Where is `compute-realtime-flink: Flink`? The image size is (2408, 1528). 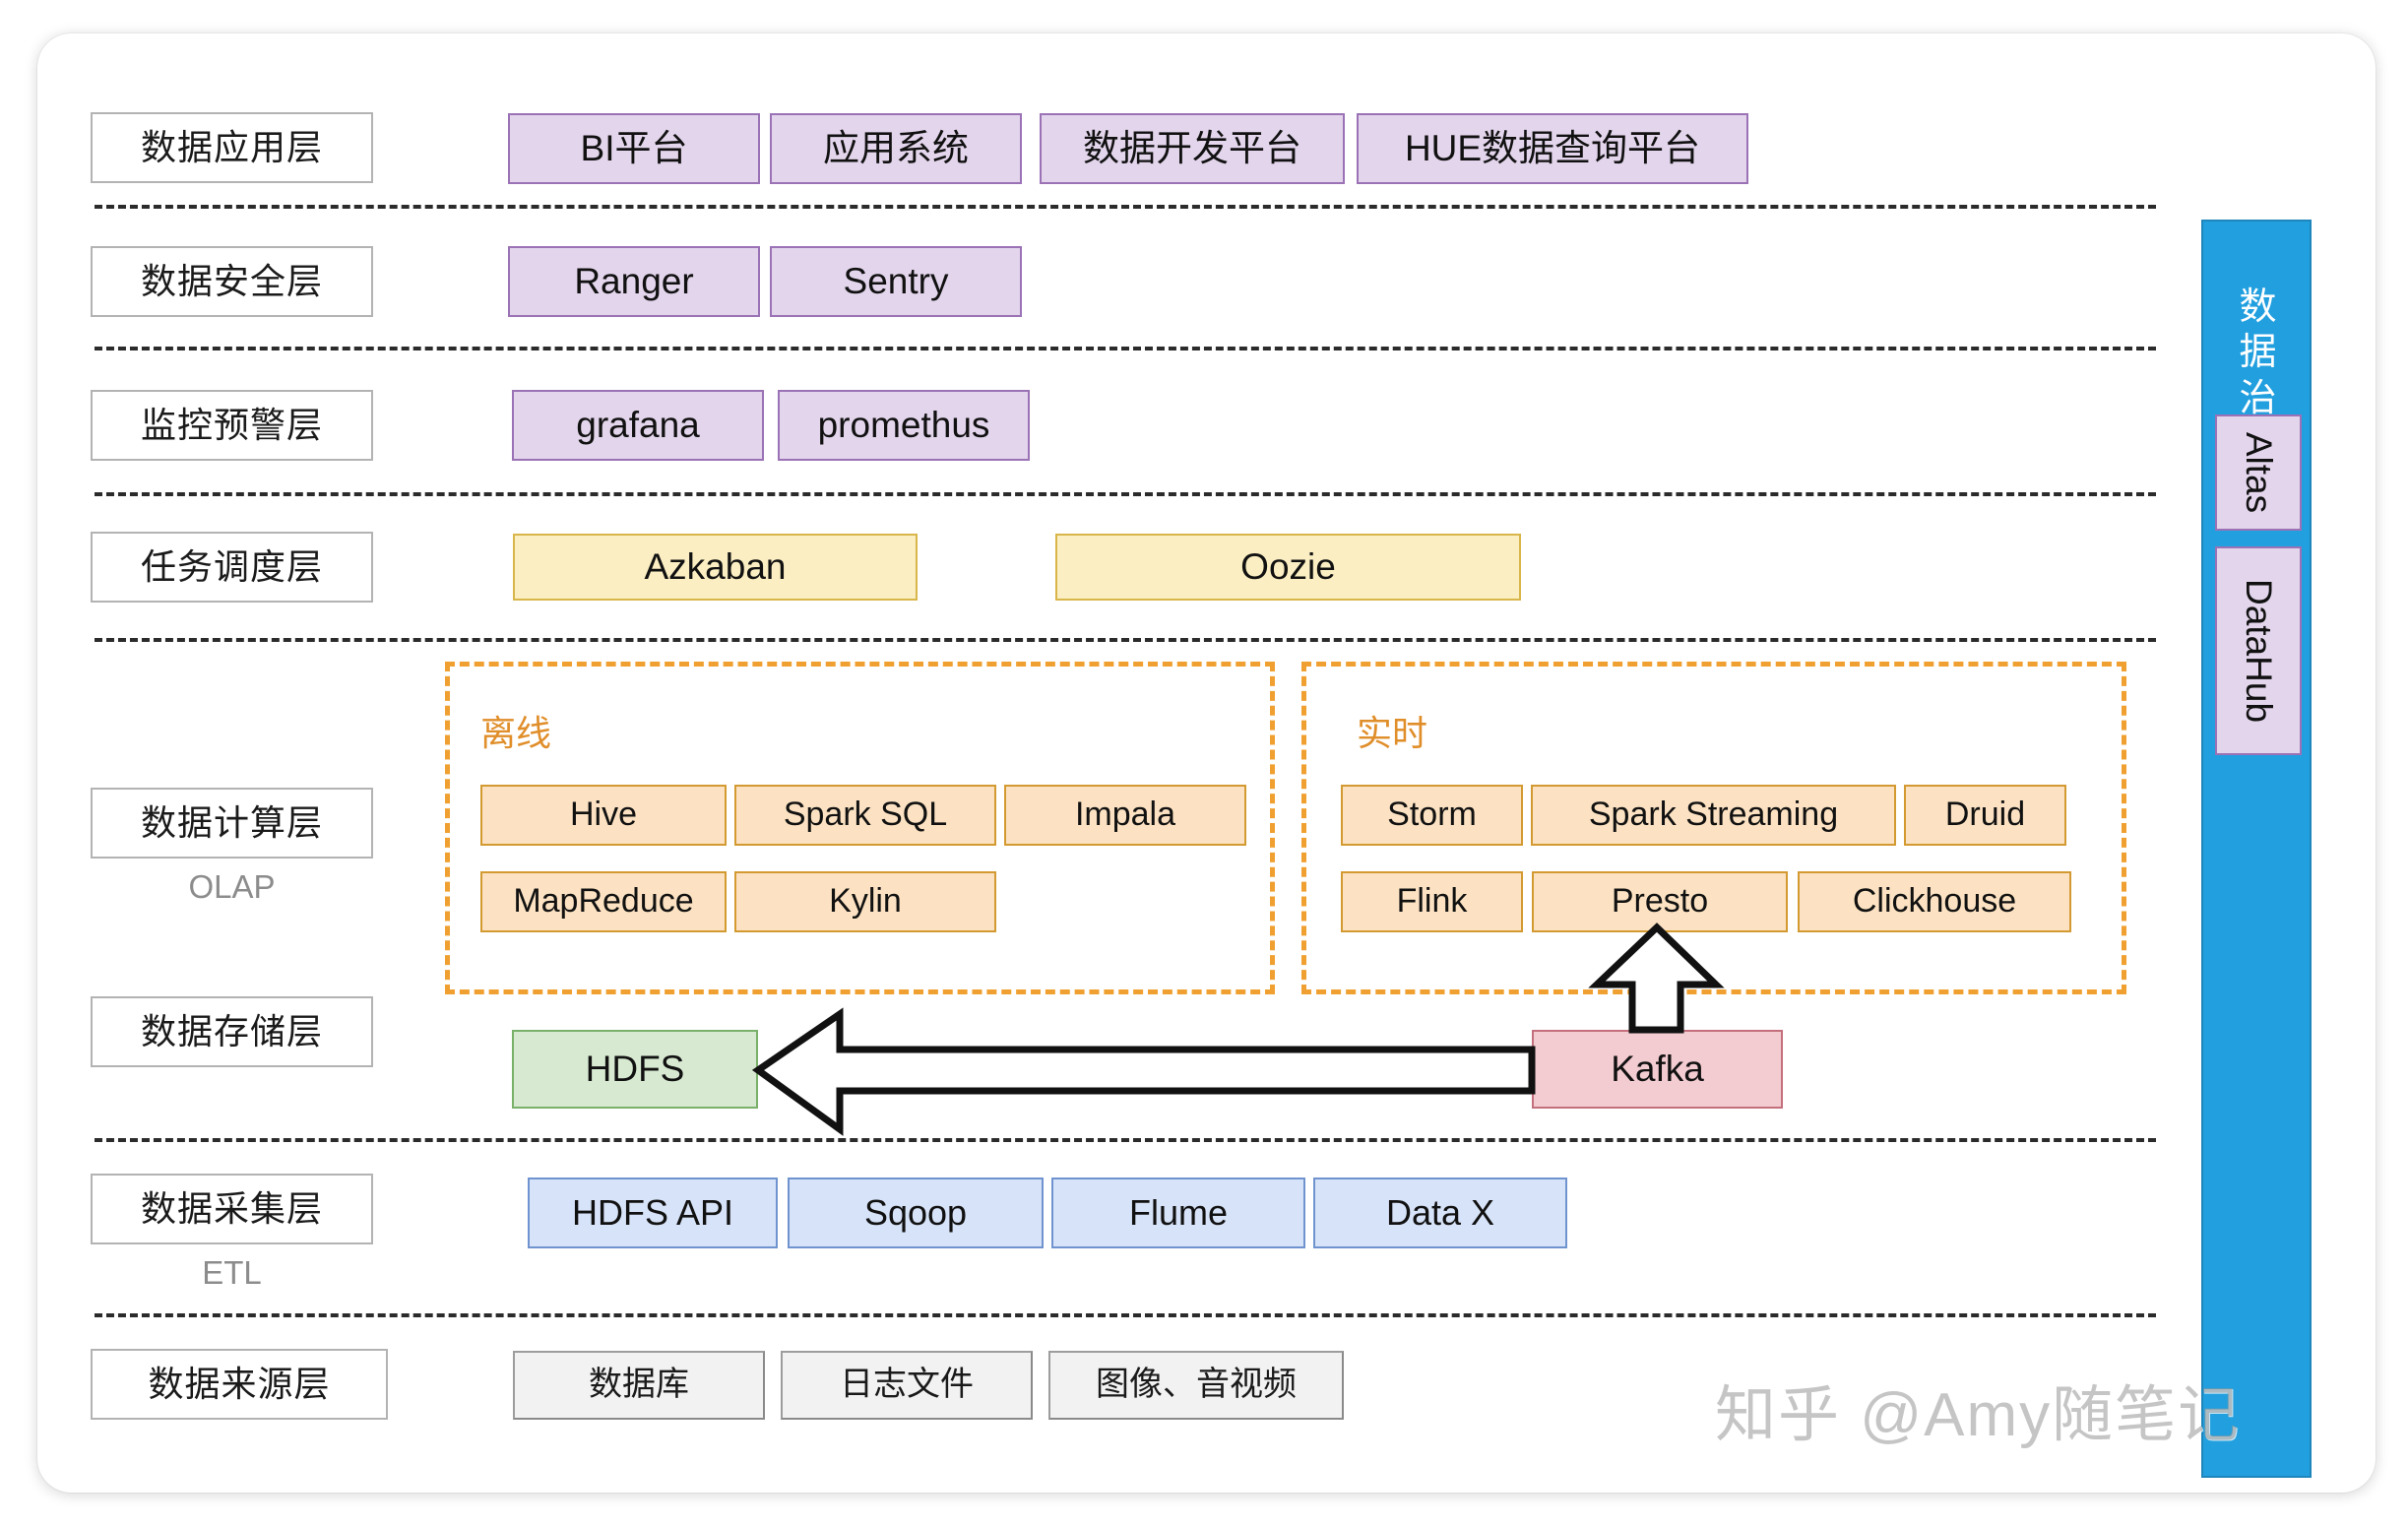 compute-realtime-flink: Flink is located at coordinates (1432, 902).